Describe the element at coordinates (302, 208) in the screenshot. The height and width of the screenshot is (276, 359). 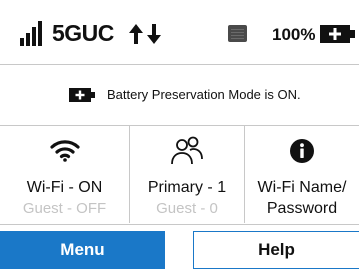
I see `password-label: Password` at that location.